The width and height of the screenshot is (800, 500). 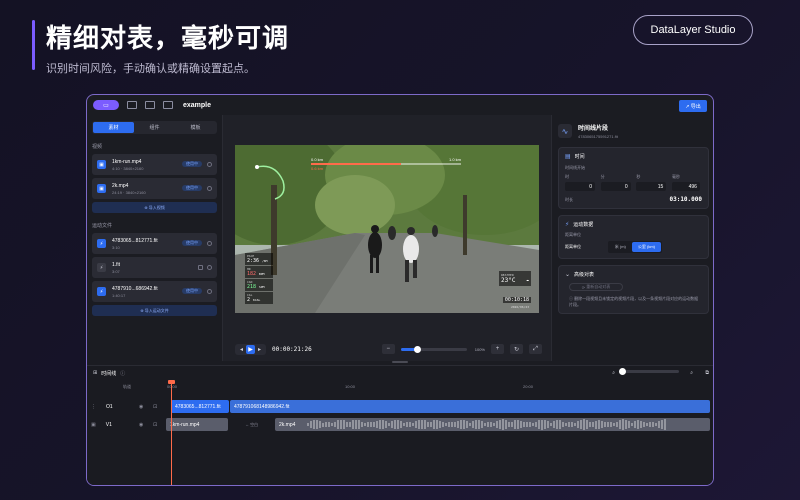 I want to click on temperature: 23°C, so click(x=508, y=280).